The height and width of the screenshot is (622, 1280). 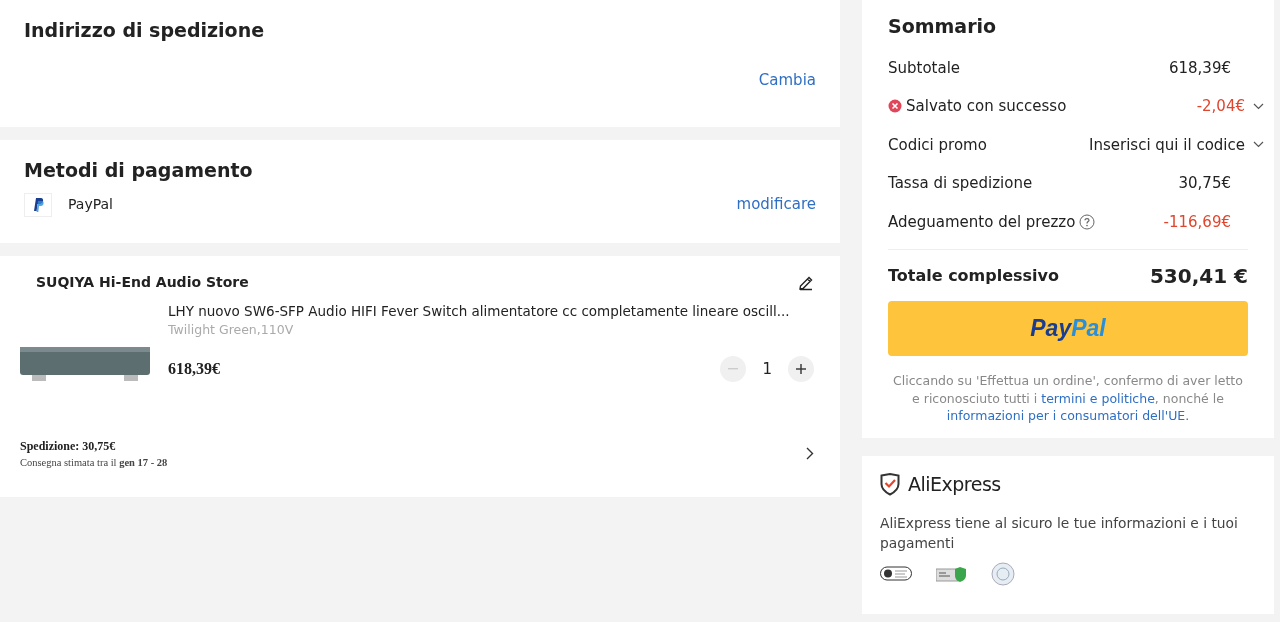 I want to click on legal-notice: Cliccando su 'Effettua un ordine', confermo di aver letto e riconosciuto tutti i termini e politiche, nonché le informazioni per i consumatori dell'UE., so click(x=1068, y=398).